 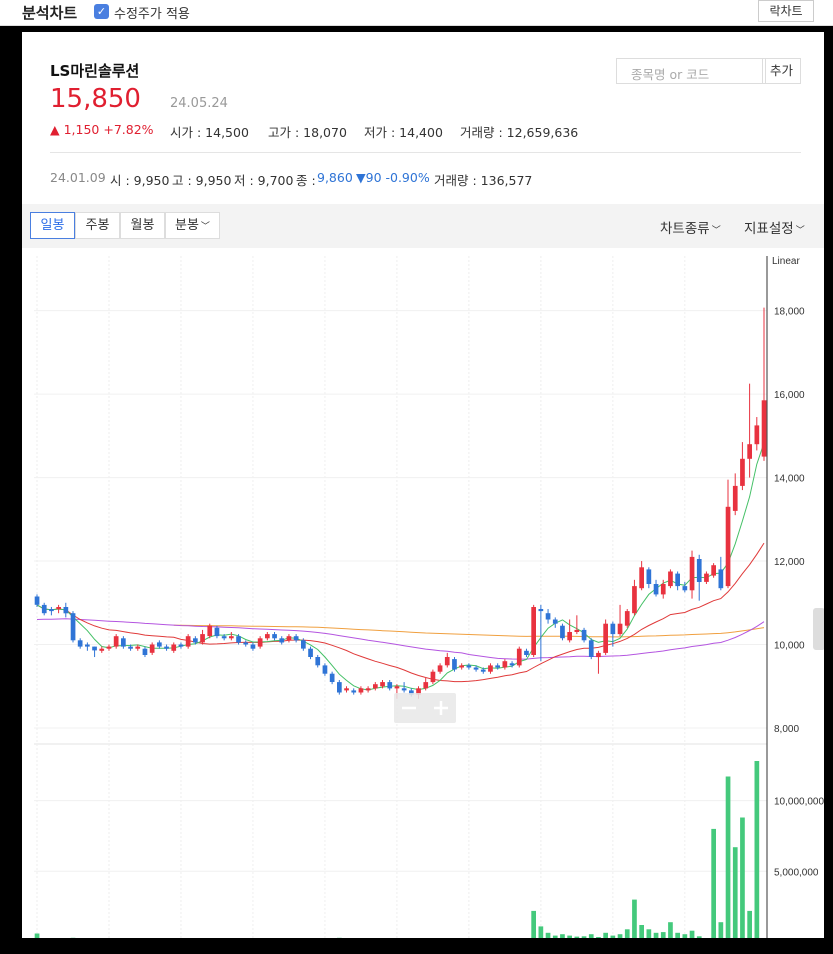 I want to click on price-tick-label: 10,000, so click(x=789, y=646).